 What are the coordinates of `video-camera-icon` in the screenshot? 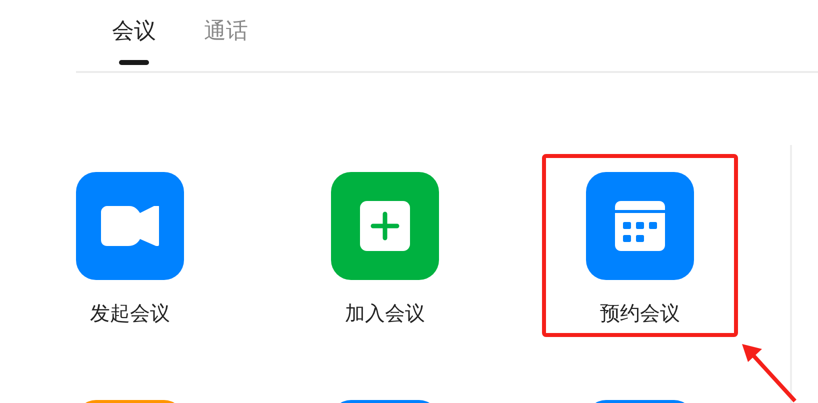 It's located at (130, 226).